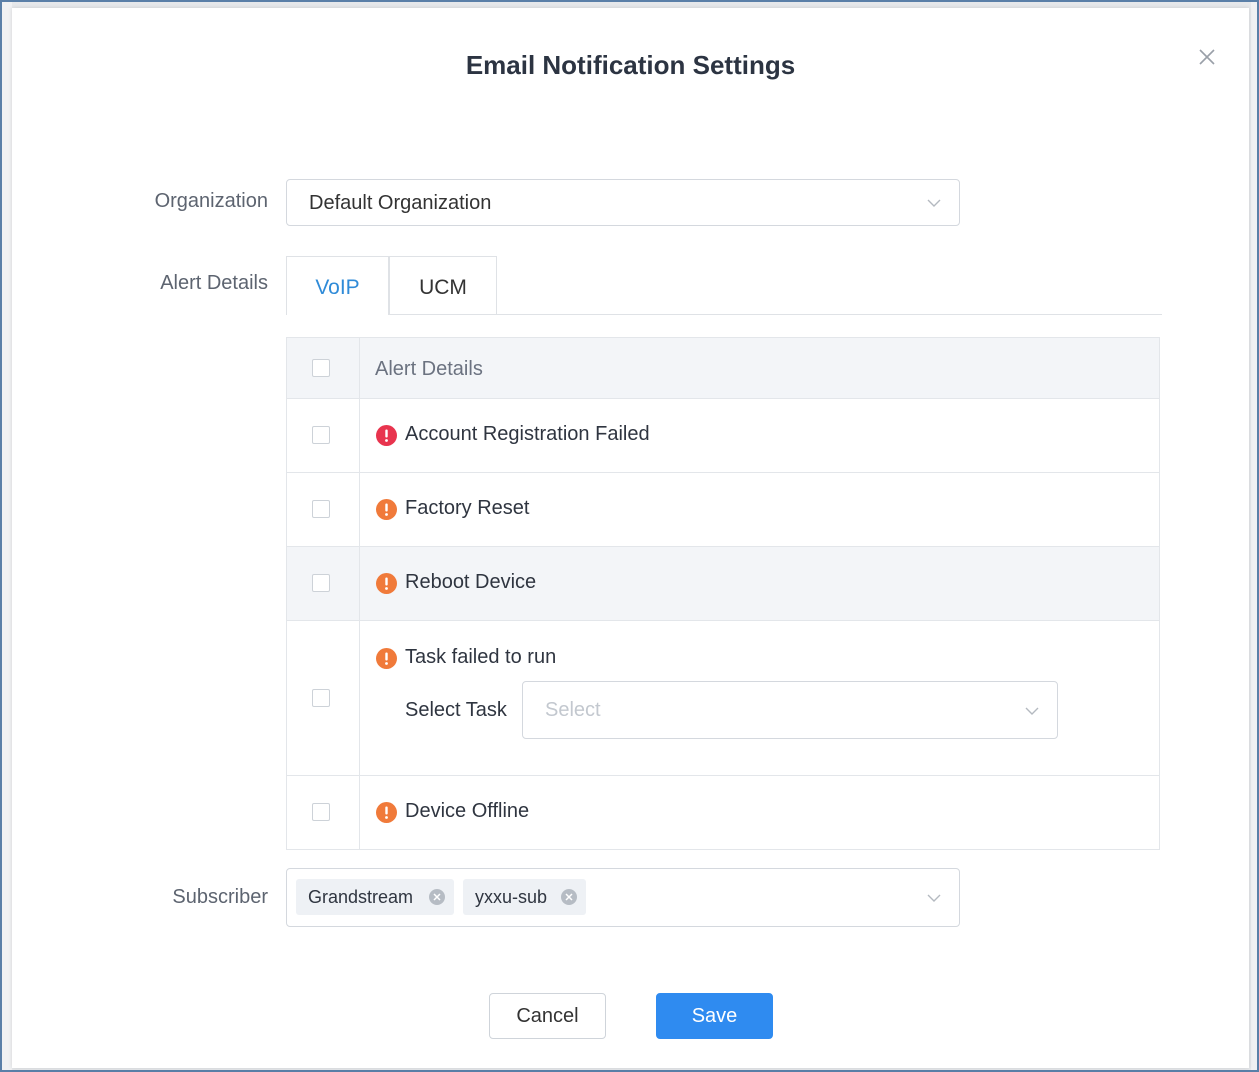  What do you see at coordinates (547, 1016) in the screenshot?
I see `cancel-button: Cancel` at bounding box center [547, 1016].